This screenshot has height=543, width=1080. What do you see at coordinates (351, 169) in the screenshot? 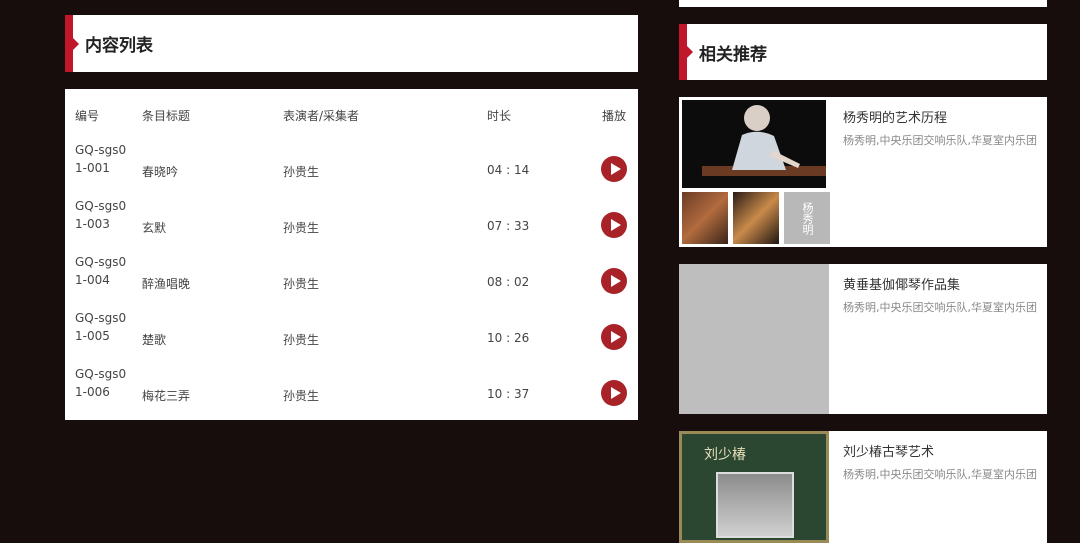
I see `table-row: GQ-sgs01-001 春晓吟 孙贵生 04 : 14` at bounding box center [351, 169].